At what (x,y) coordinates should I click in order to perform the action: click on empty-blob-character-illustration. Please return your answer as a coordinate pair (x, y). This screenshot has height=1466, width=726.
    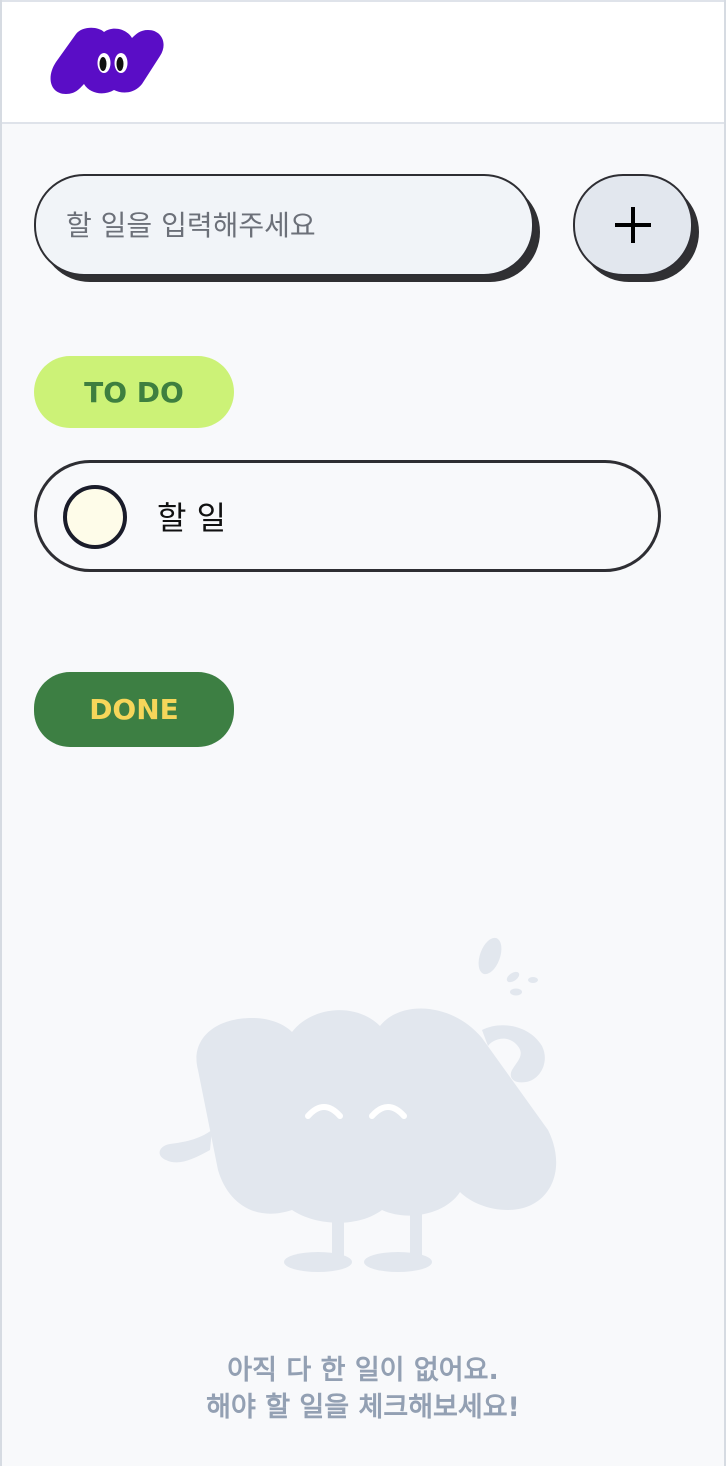
    Looking at the image, I should click on (358, 1104).